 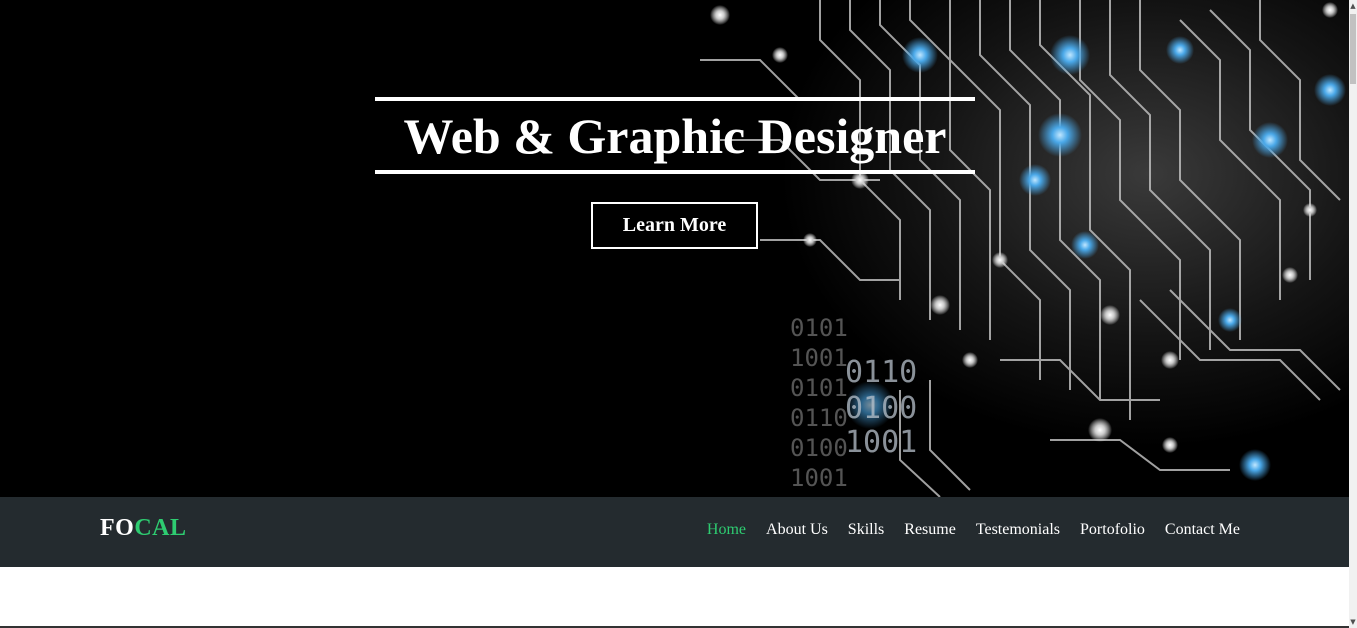 What do you see at coordinates (881, 442) in the screenshot?
I see `binary-big-3: 1001` at bounding box center [881, 442].